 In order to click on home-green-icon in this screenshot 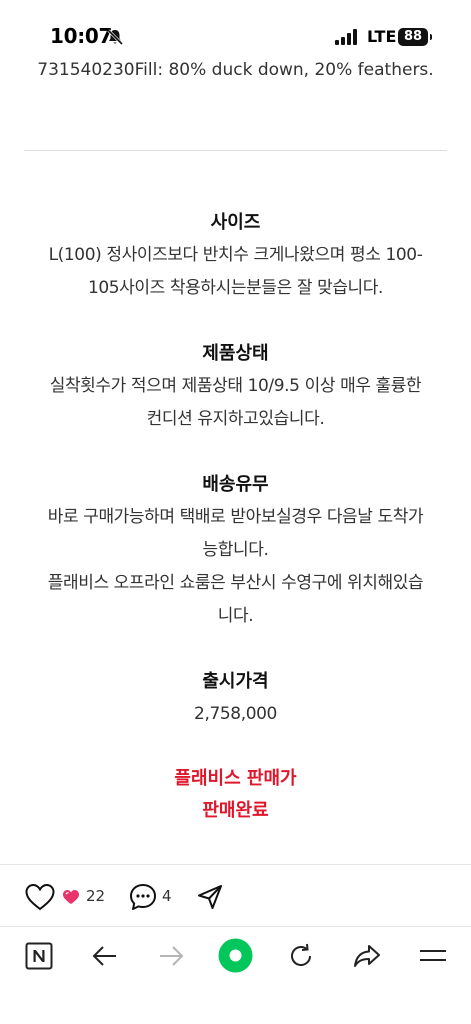, I will do `click(235, 955)`.